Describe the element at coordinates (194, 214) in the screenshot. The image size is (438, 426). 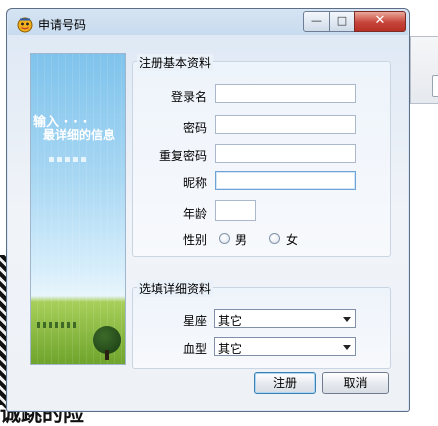
I see `age-label: 年龄` at that location.